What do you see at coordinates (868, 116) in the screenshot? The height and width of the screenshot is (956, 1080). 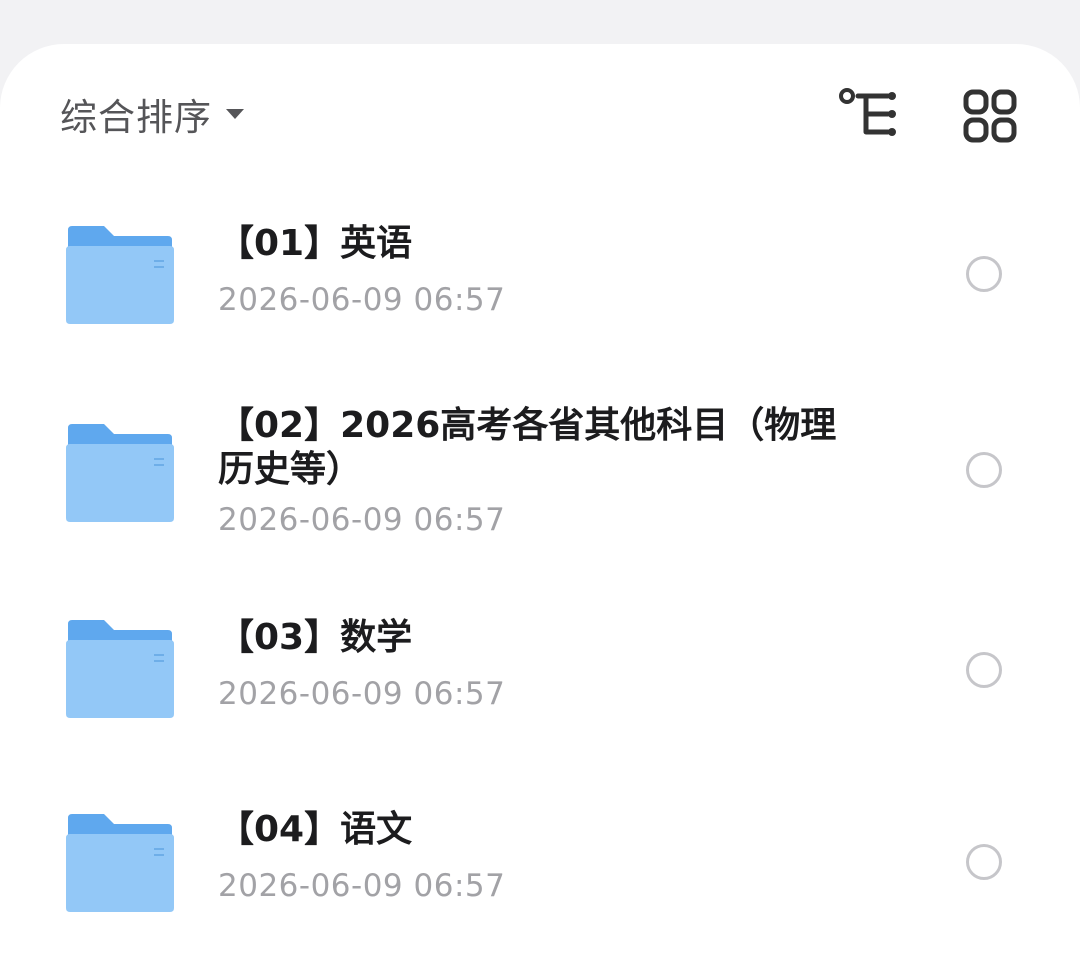 I see `tree-view-icon` at bounding box center [868, 116].